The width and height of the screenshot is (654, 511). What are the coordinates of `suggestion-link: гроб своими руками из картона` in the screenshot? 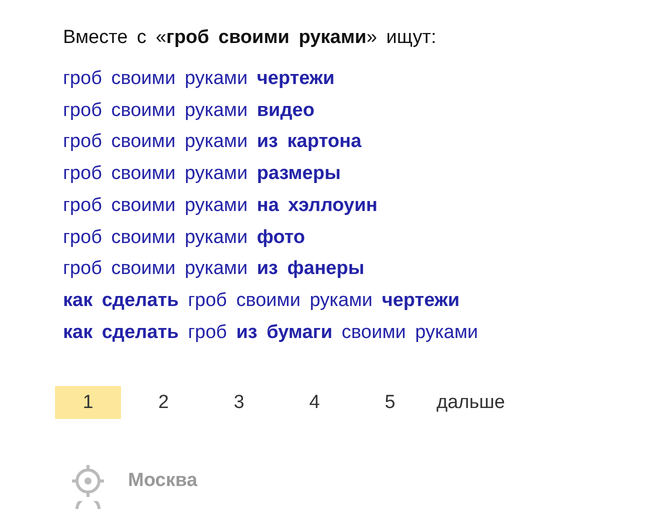 It's located at (212, 142).